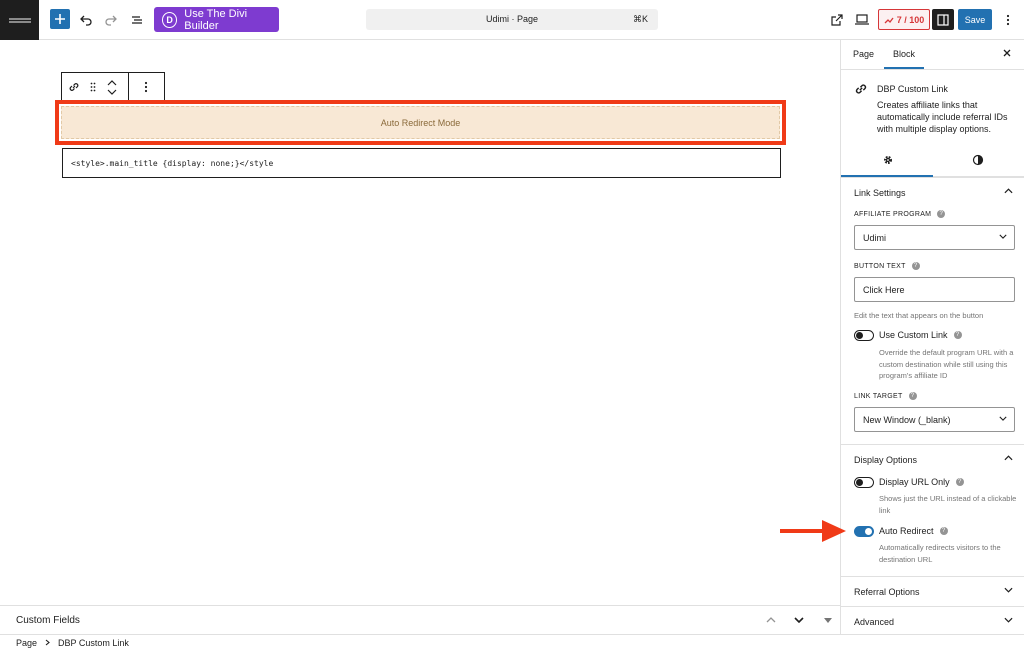 This screenshot has height=650, width=1024. I want to click on view-page-button, so click(837, 20).